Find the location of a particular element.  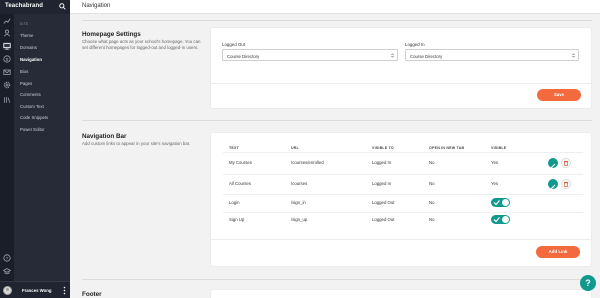

users-icon is located at coordinates (7, 33).